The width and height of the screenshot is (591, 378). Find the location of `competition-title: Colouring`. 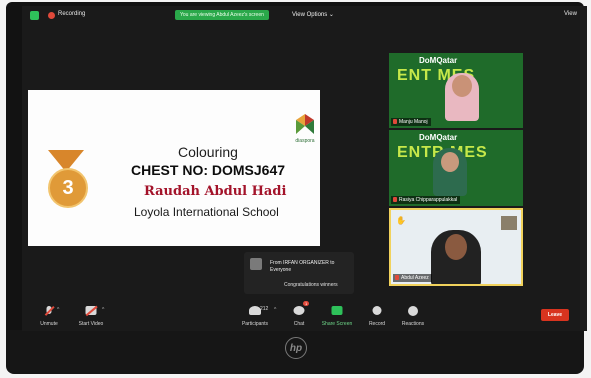

competition-title: Colouring is located at coordinates (208, 152).